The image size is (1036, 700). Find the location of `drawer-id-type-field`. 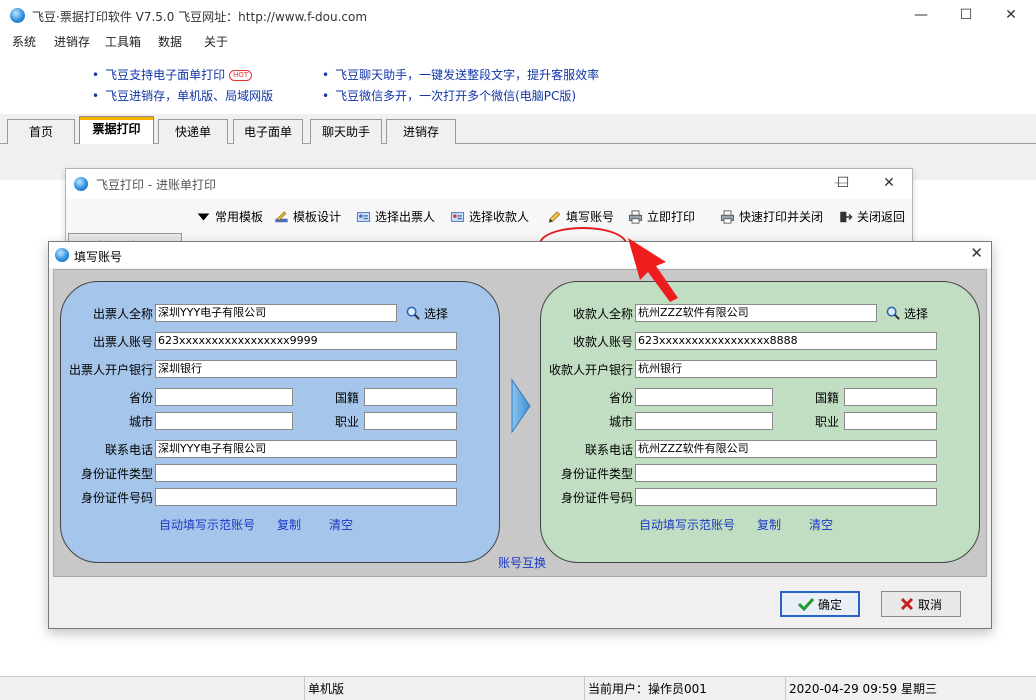

drawer-id-type-field is located at coordinates (306, 473).